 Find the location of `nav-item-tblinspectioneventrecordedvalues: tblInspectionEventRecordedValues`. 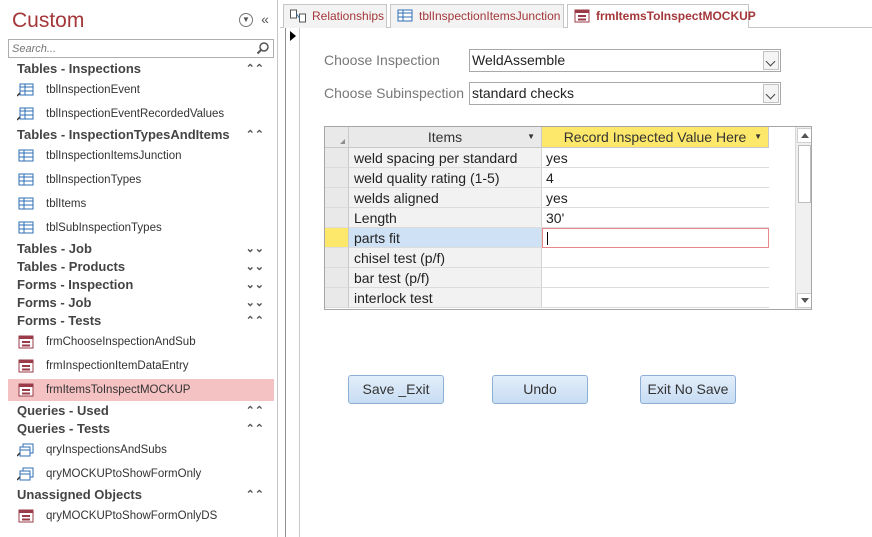

nav-item-tblinspectioneventrecordedvalues: tblInspectionEventRecordedValues is located at coordinates (141, 114).